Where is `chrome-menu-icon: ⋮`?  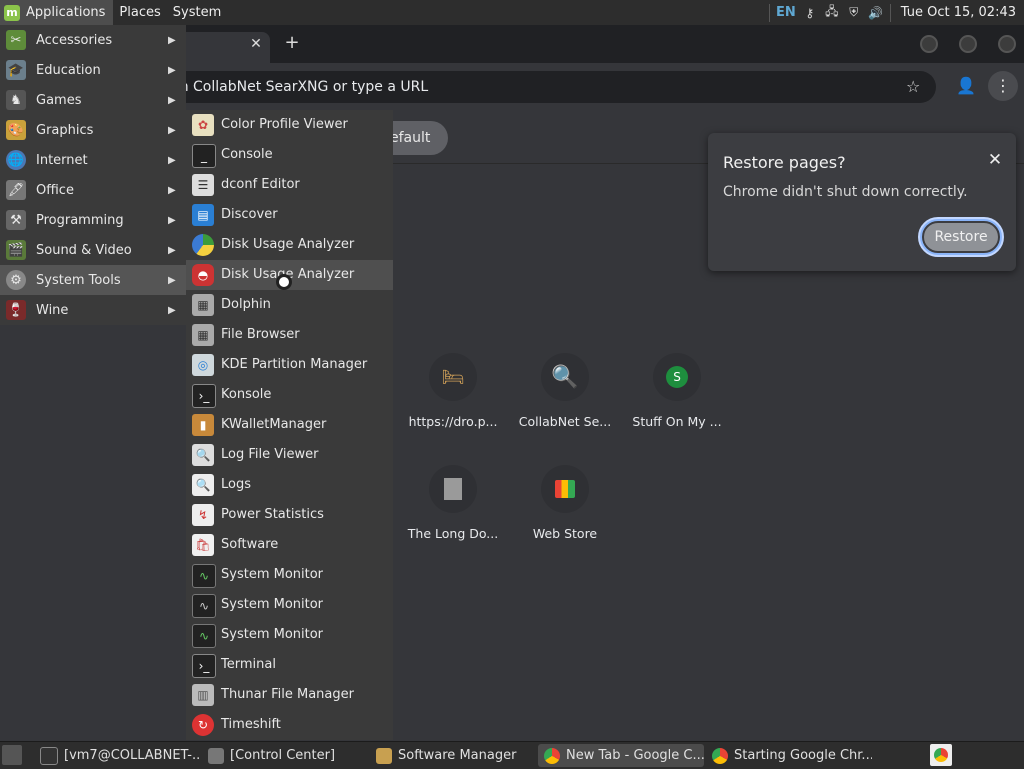
chrome-menu-icon: ⋮ is located at coordinates (1003, 86).